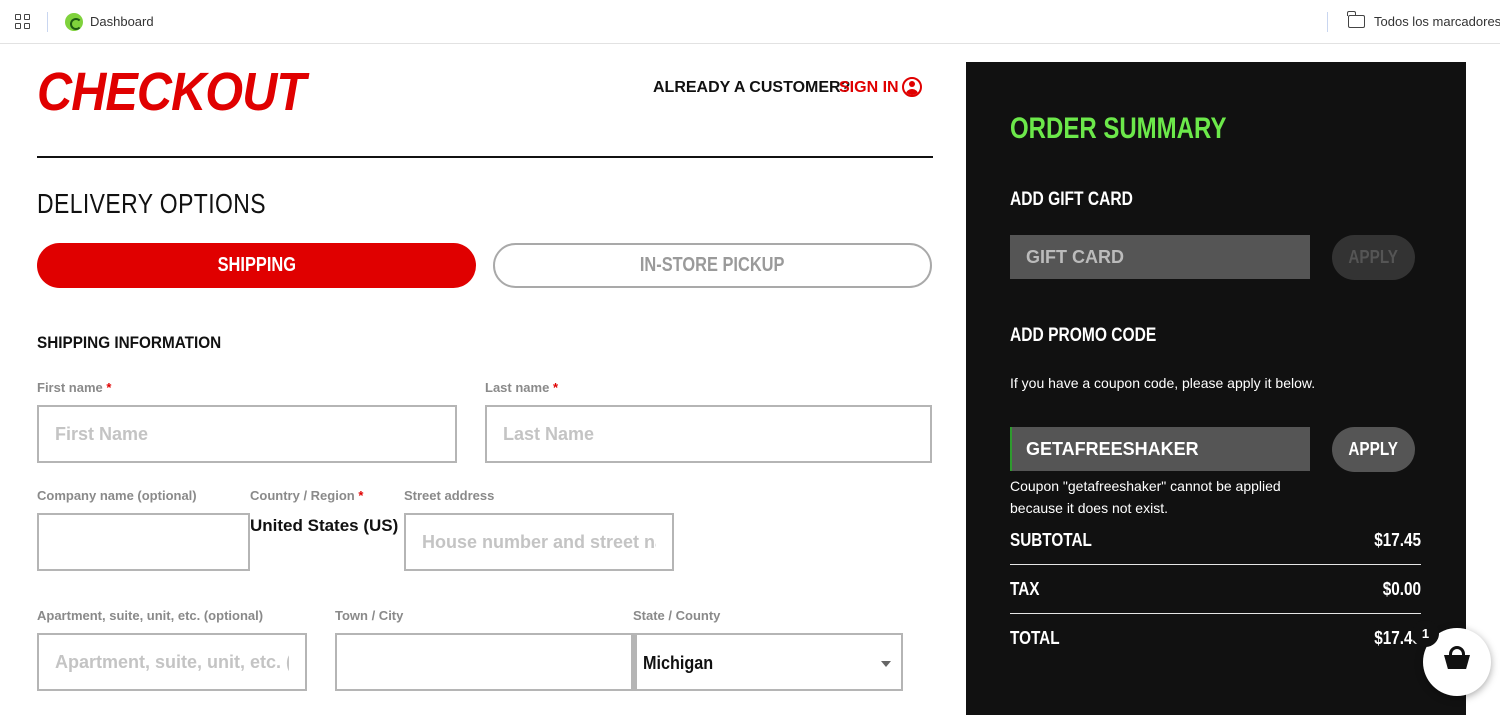 This screenshot has width=1500, height=715. I want to click on subtotal-value: $17.45, so click(1397, 540).